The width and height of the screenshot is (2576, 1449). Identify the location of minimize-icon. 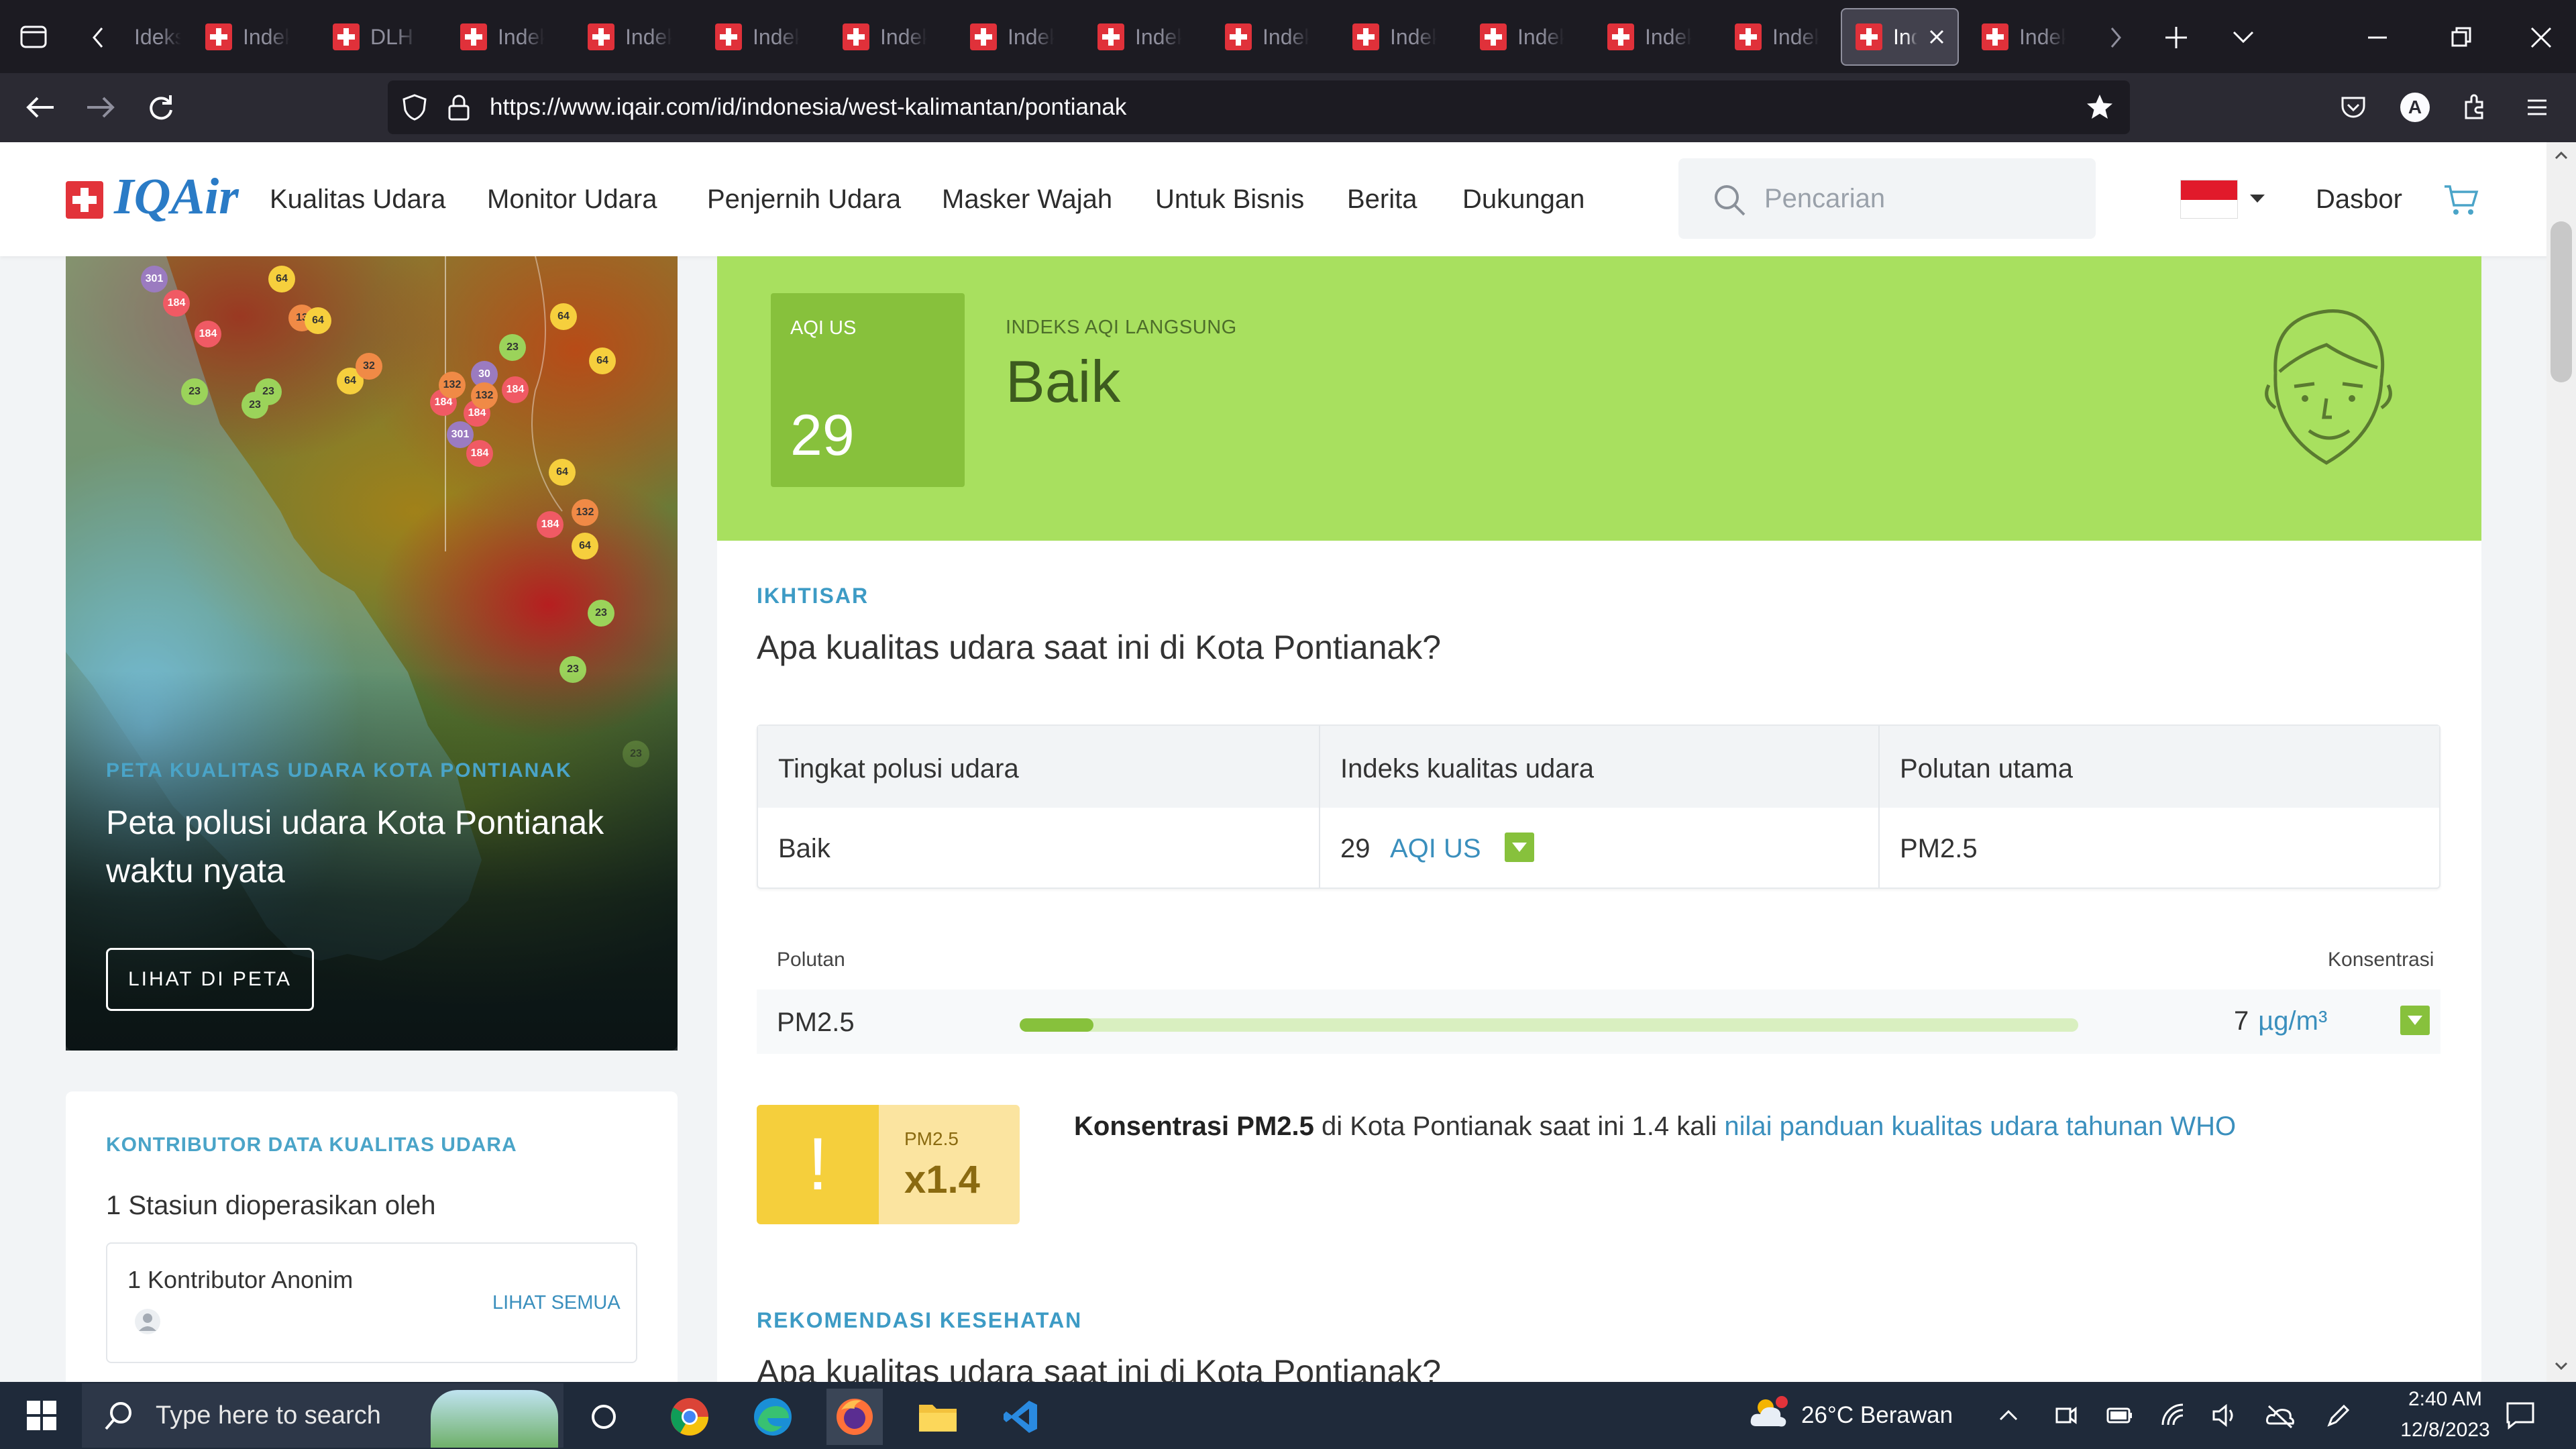
(2377, 37).